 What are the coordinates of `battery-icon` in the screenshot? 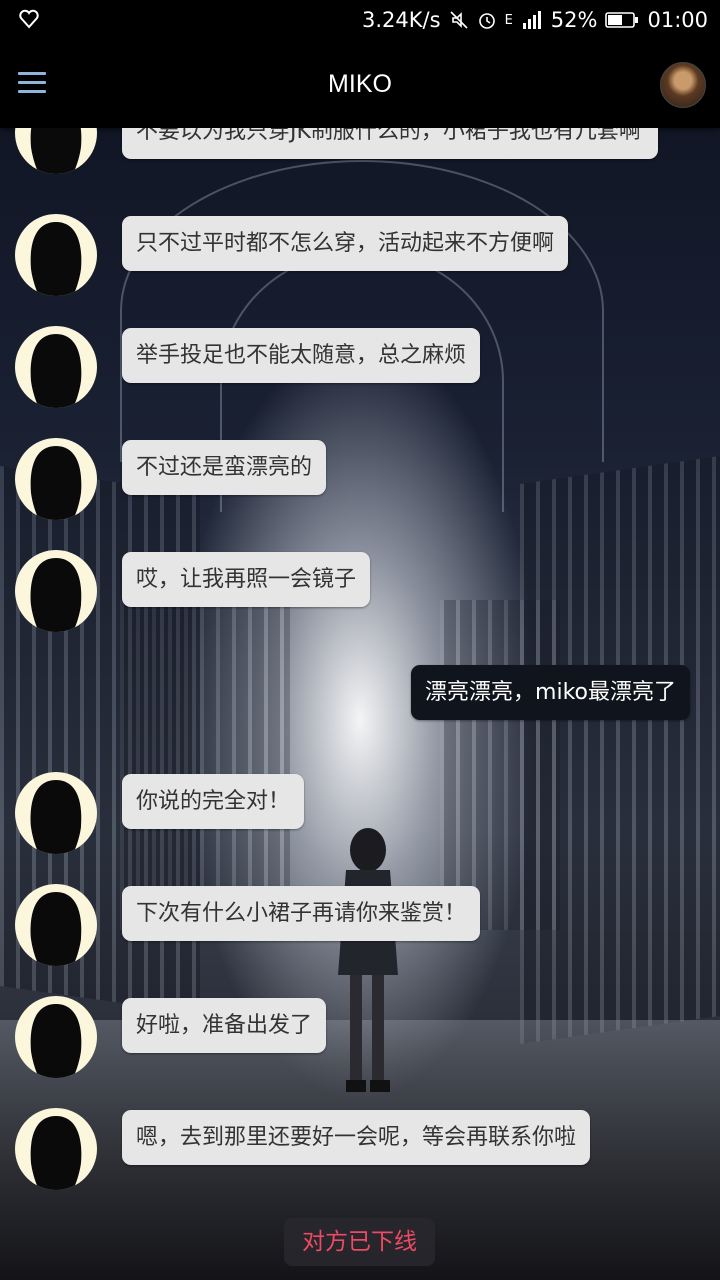 It's located at (622, 20).